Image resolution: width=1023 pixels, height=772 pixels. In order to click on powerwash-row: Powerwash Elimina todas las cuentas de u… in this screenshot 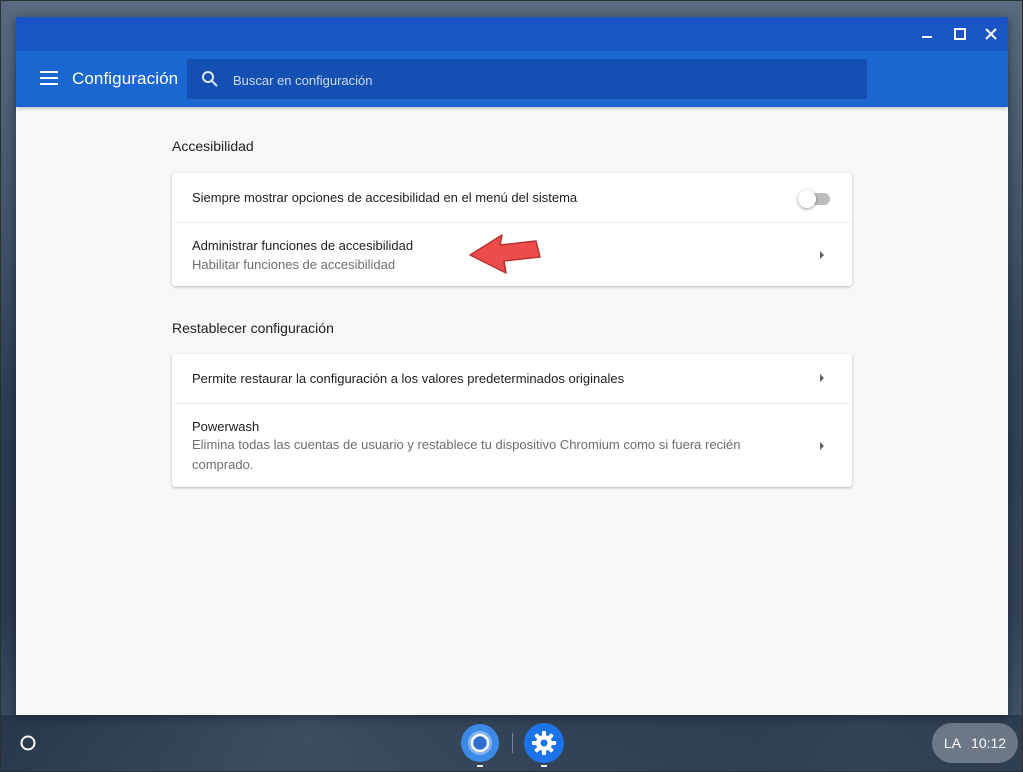, I will do `click(512, 445)`.